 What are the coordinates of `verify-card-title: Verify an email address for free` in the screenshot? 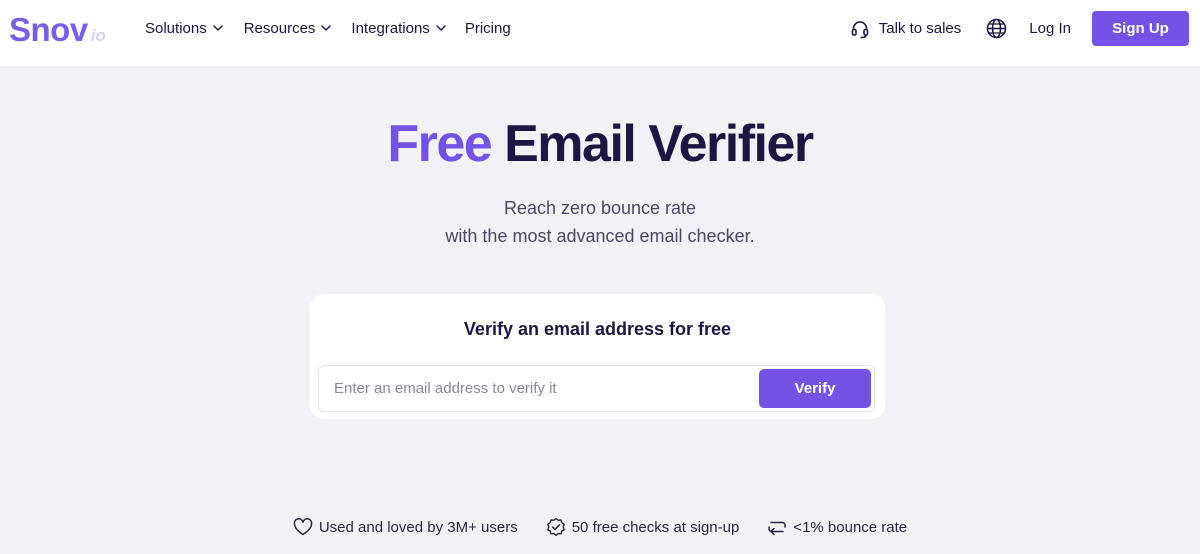 It's located at (597, 329).